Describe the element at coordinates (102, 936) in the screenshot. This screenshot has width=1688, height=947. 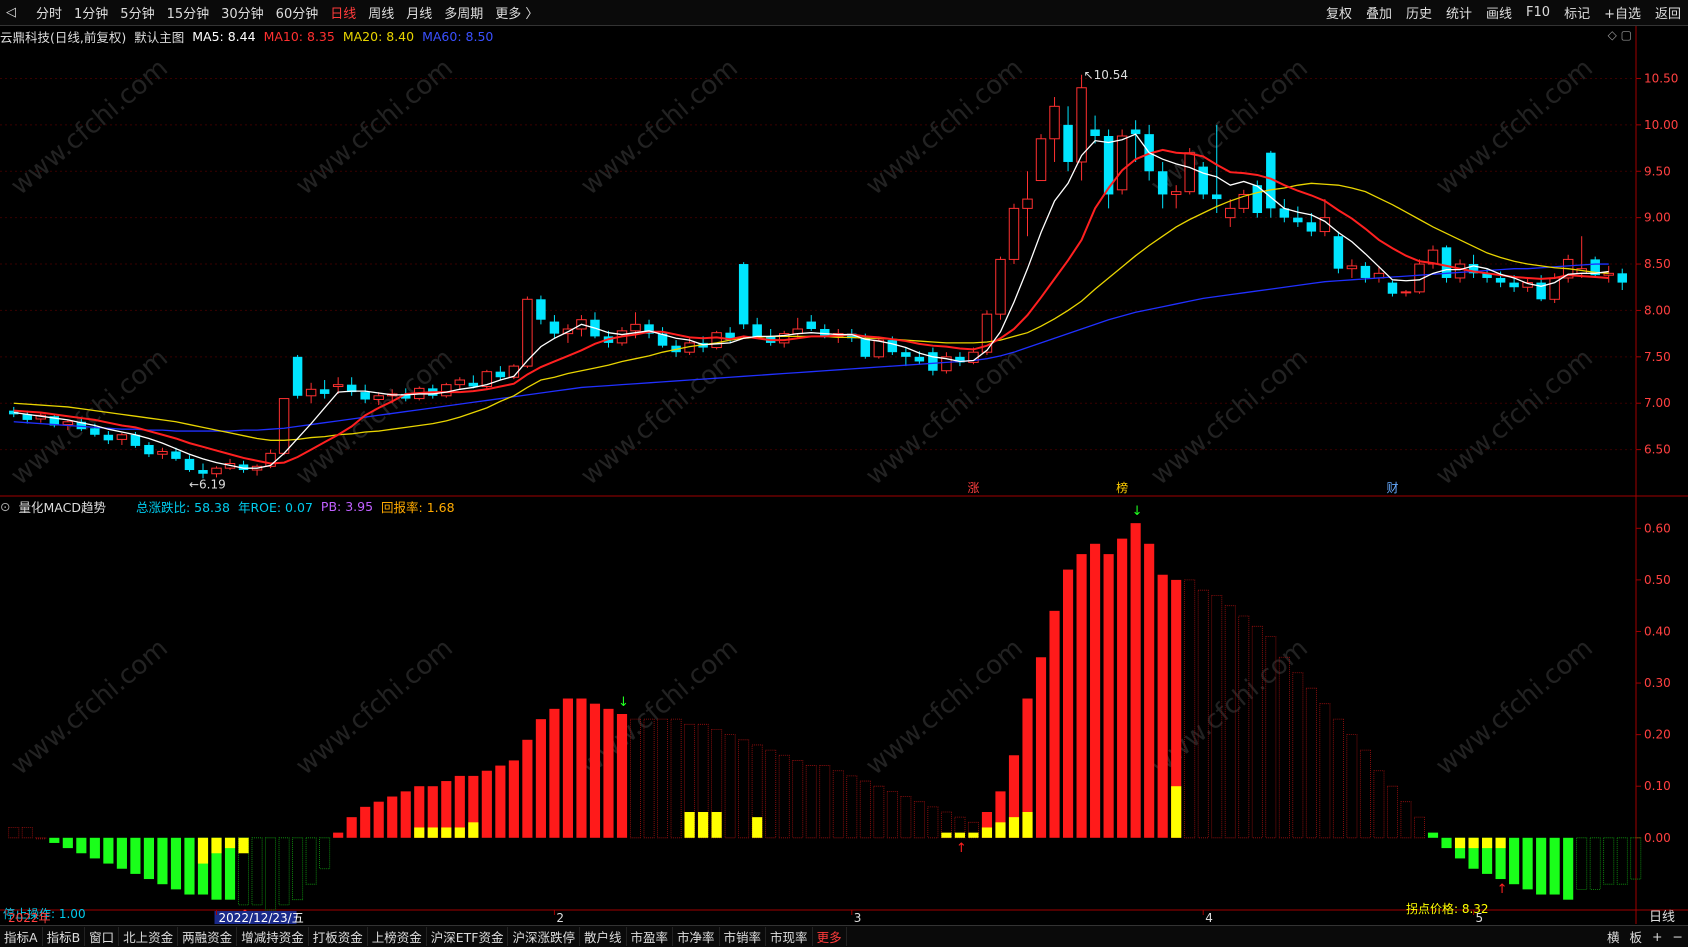
I see `indicator-tab-2: 窗口` at that location.